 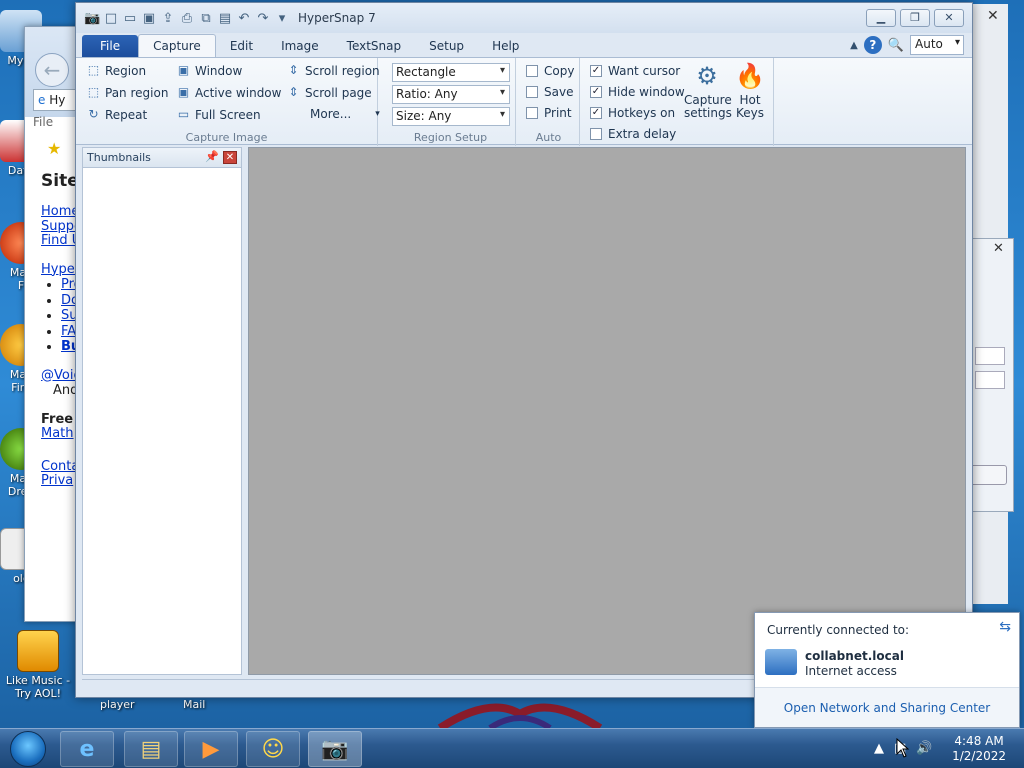 I want to click on hide-window-checkbox: ✓ Hide window, so click(x=637, y=92).